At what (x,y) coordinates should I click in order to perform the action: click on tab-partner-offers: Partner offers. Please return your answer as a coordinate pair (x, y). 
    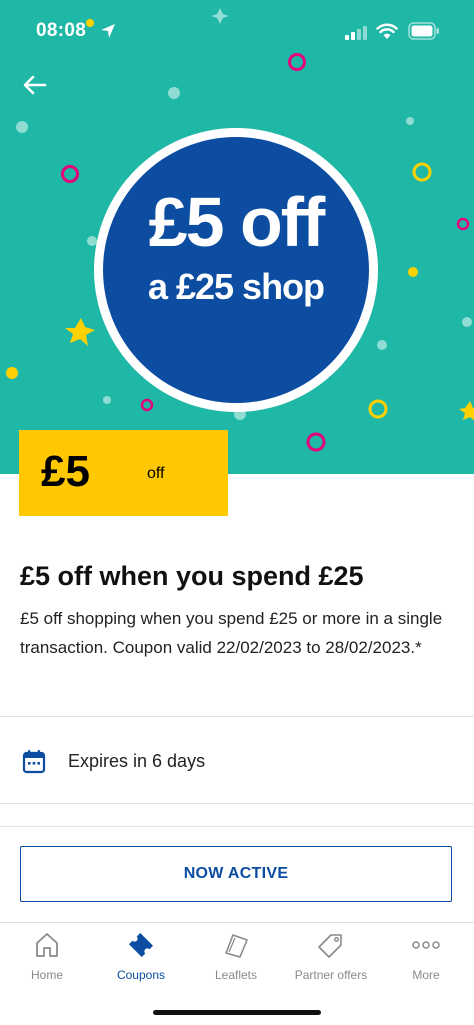
    Looking at the image, I should click on (331, 956).